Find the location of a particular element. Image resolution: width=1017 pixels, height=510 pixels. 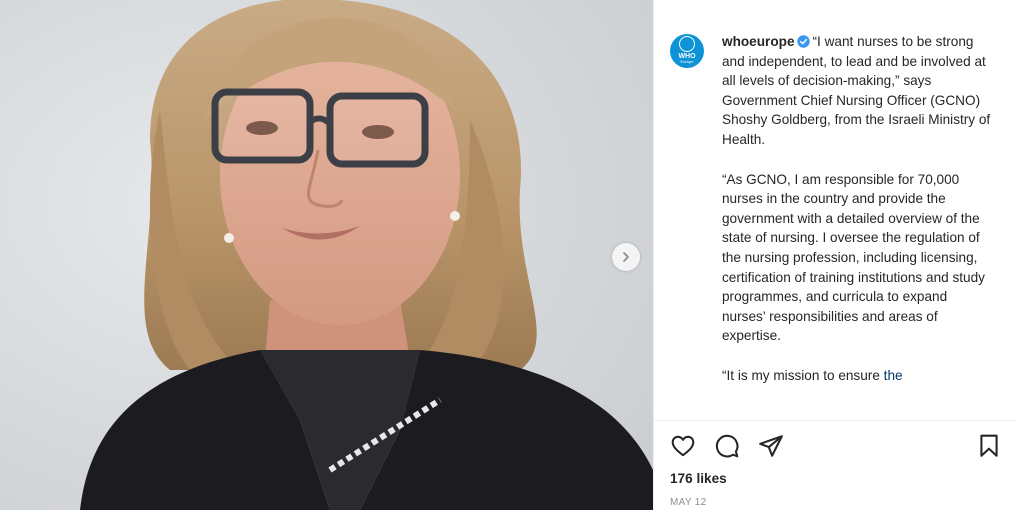

comment-icon is located at coordinates (727, 446).